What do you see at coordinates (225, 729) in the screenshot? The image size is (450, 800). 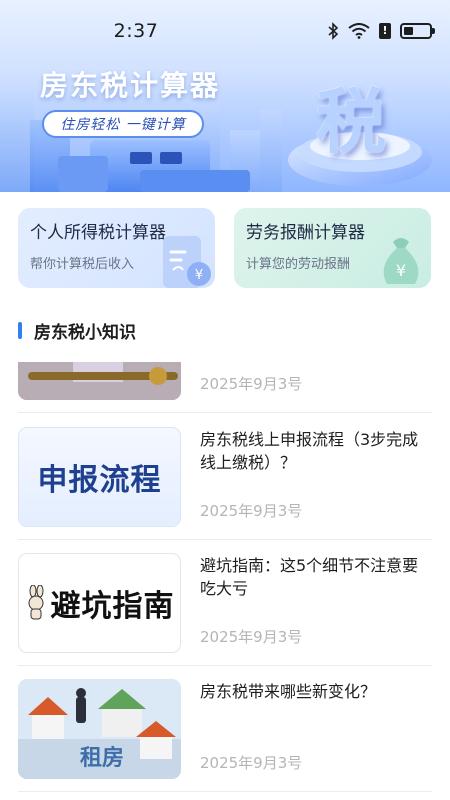 I see `list-item: 租房 房东税带来哪些新变化？ 2025年9月3号` at bounding box center [225, 729].